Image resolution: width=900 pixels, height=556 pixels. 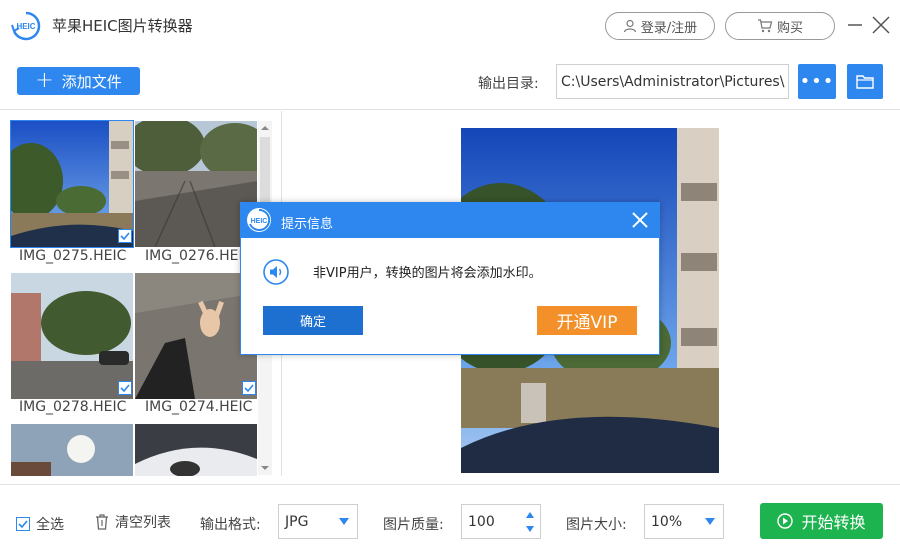 I want to click on start-convert-label: 开始转换, so click(x=833, y=522).